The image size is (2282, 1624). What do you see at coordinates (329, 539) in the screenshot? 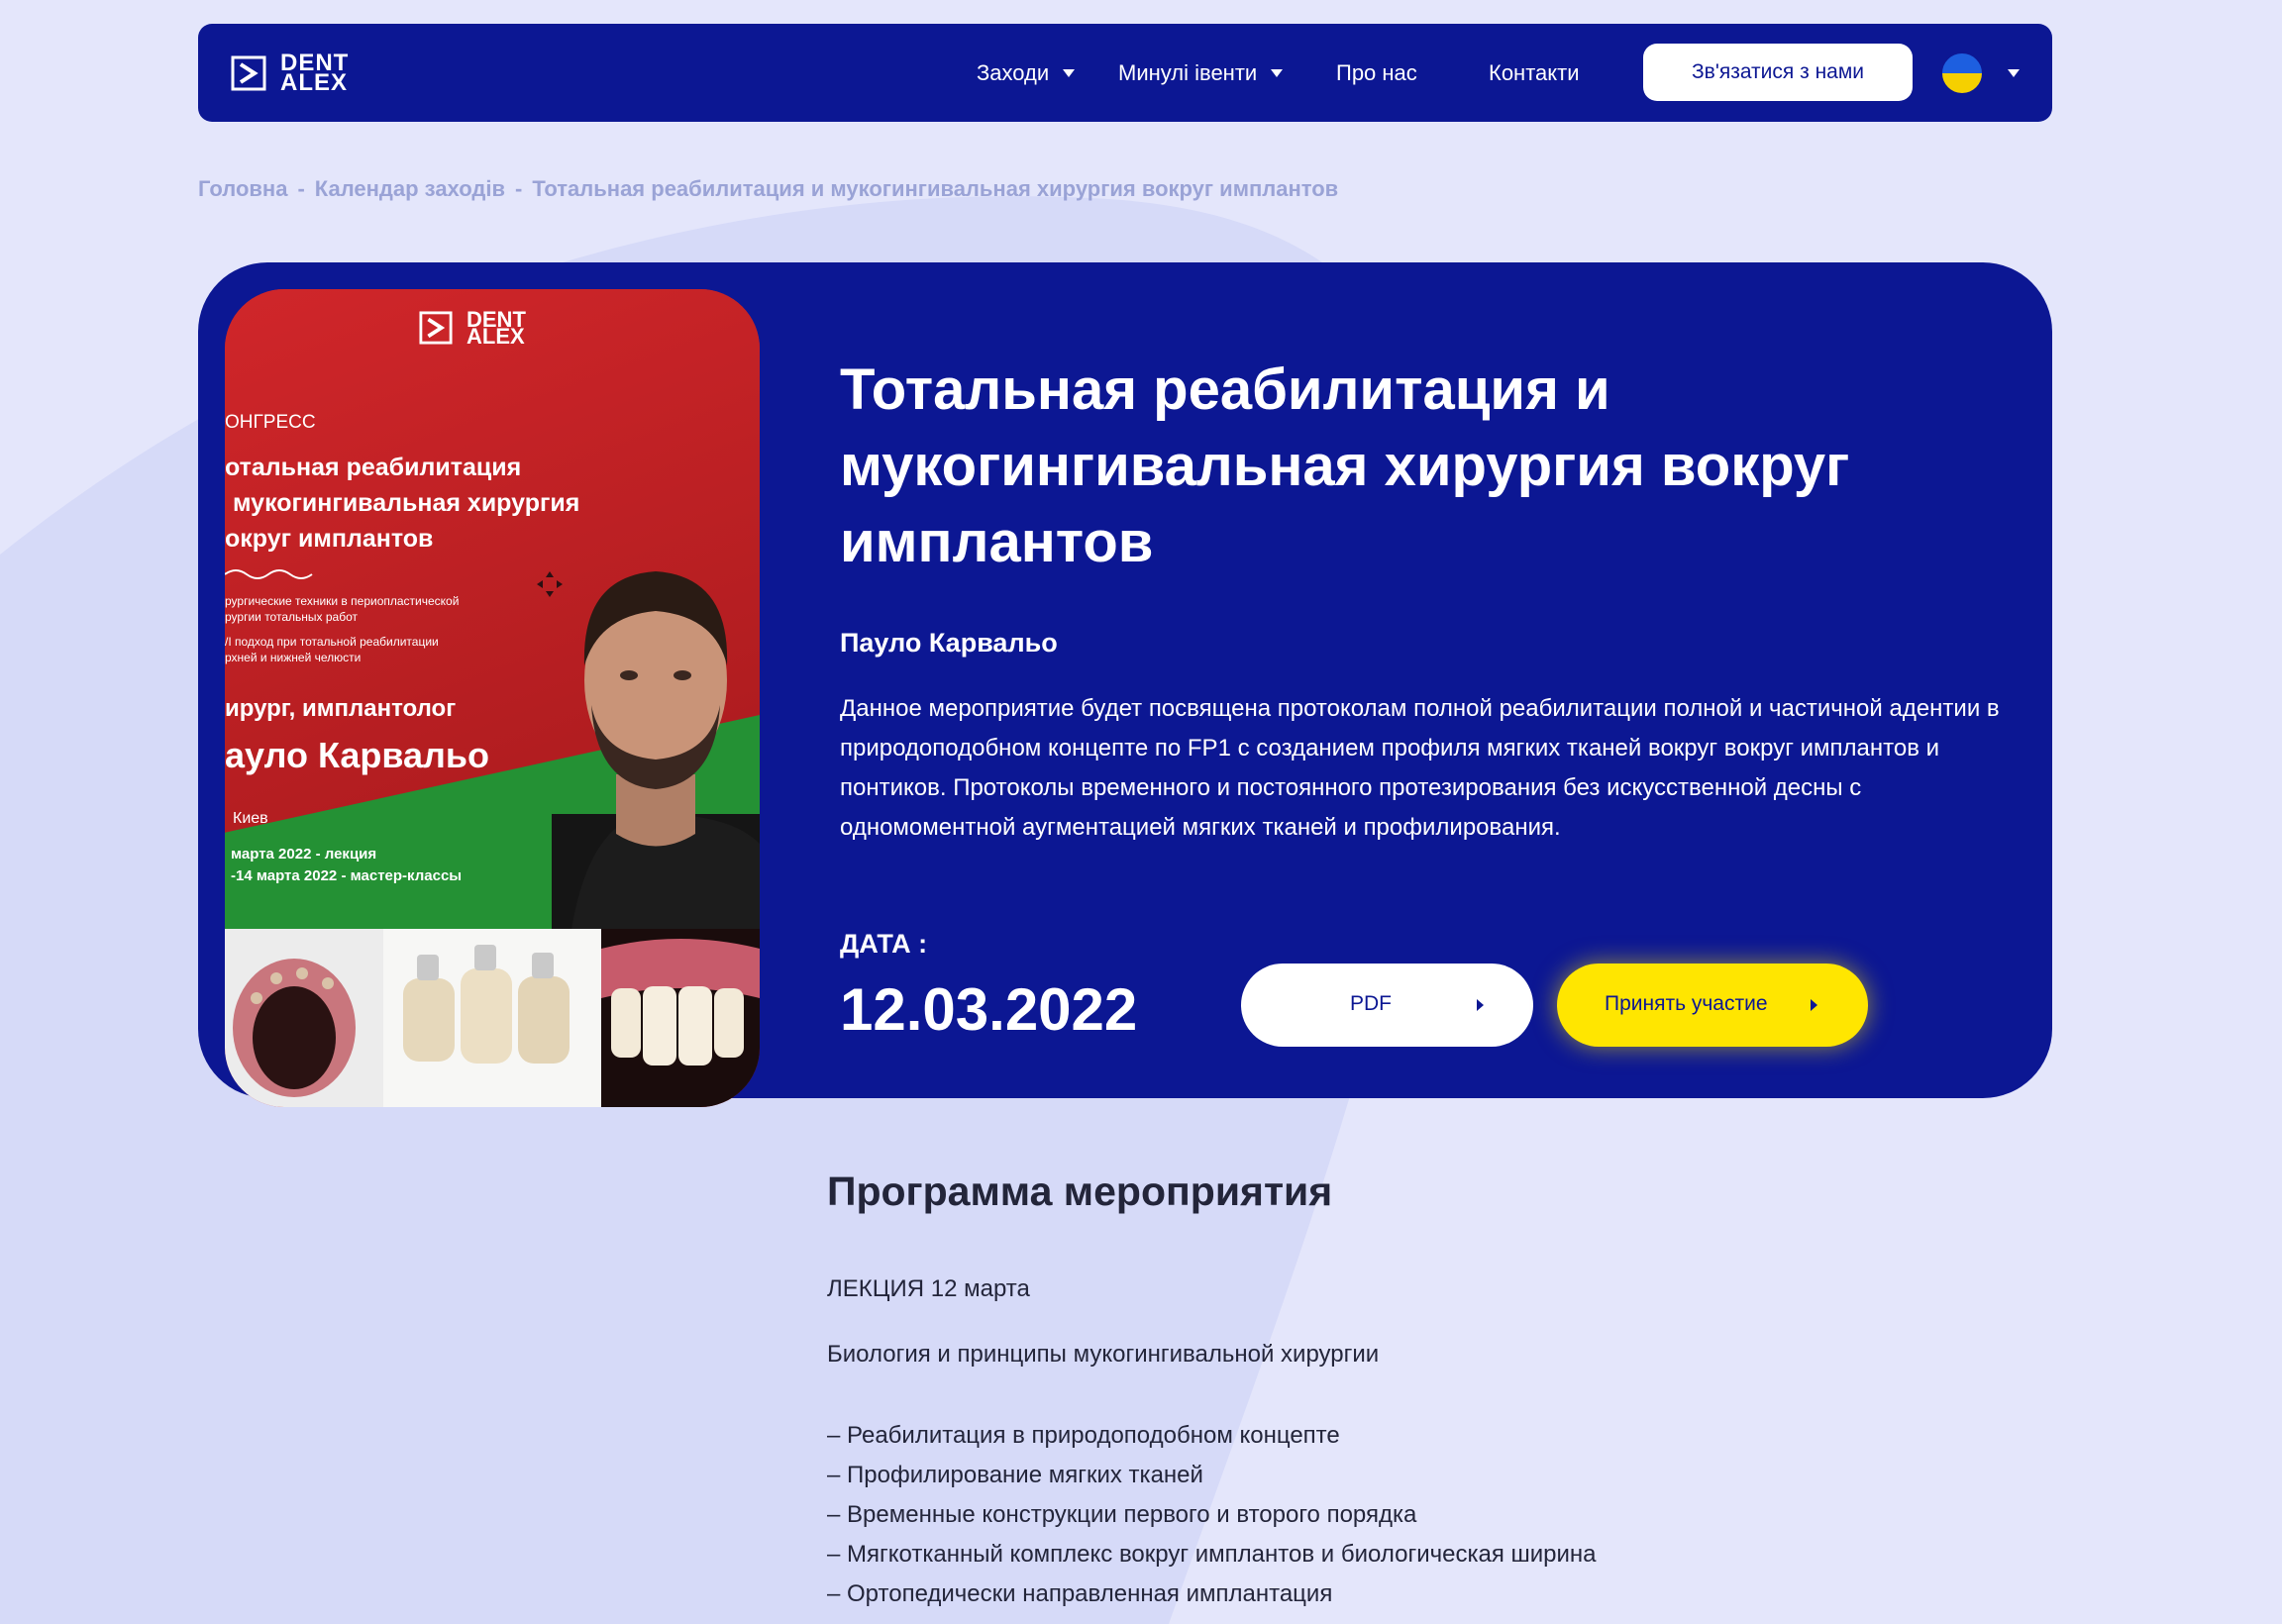
I see `poster-title-line: округ имплантов` at bounding box center [329, 539].